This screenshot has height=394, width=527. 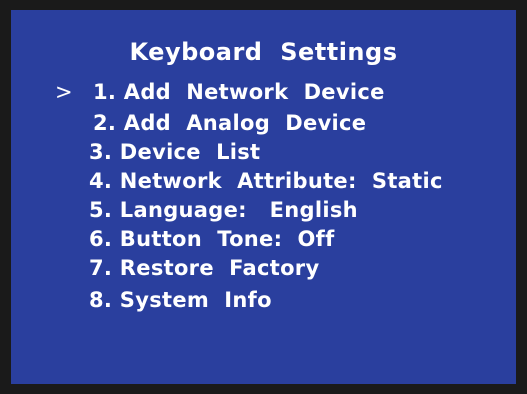 I want to click on menu-title: Keyboard Settings, so click(x=263, y=52).